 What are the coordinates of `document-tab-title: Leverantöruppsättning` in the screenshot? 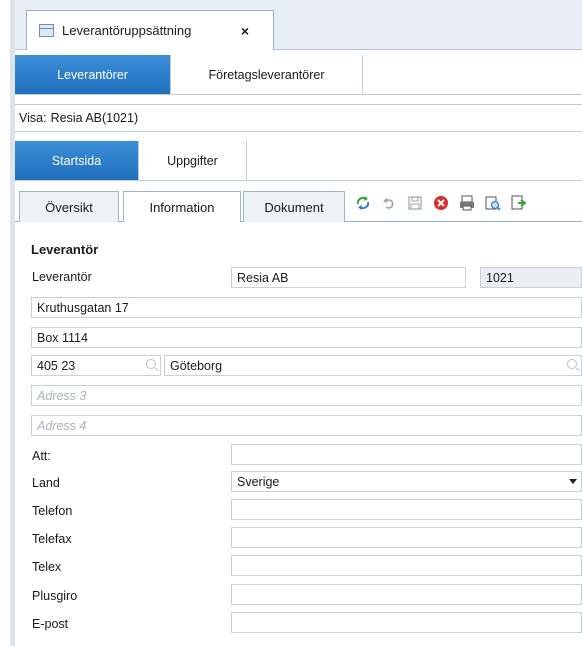 It's located at (127, 30).